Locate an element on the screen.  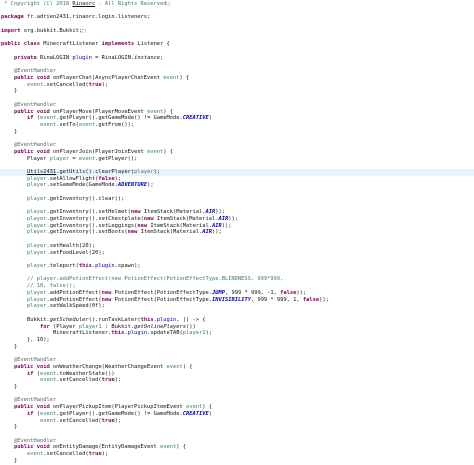
code-line: import org.bukkit.Bukkit;□ is located at coordinates (237, 31).